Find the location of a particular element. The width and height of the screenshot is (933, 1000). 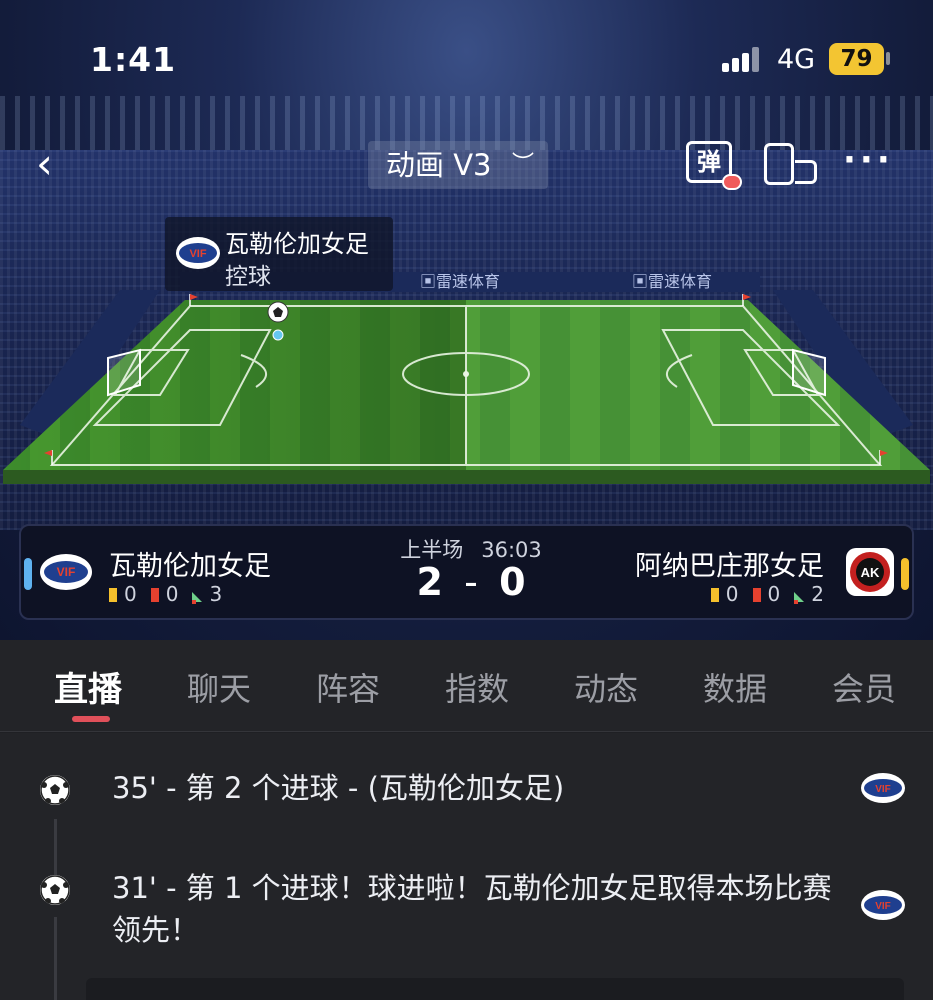

home-team-color-bar is located at coordinates (28, 574).